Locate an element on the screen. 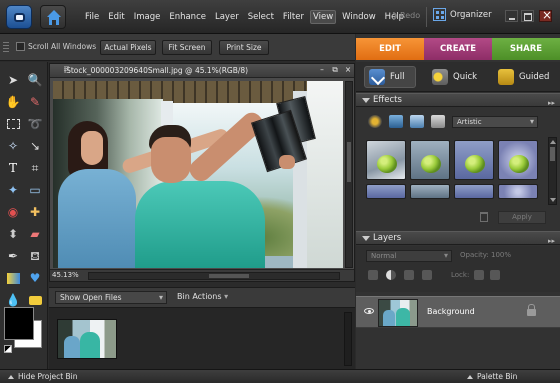 The width and height of the screenshot is (560, 383). menu-filter: Filter is located at coordinates (293, 17).